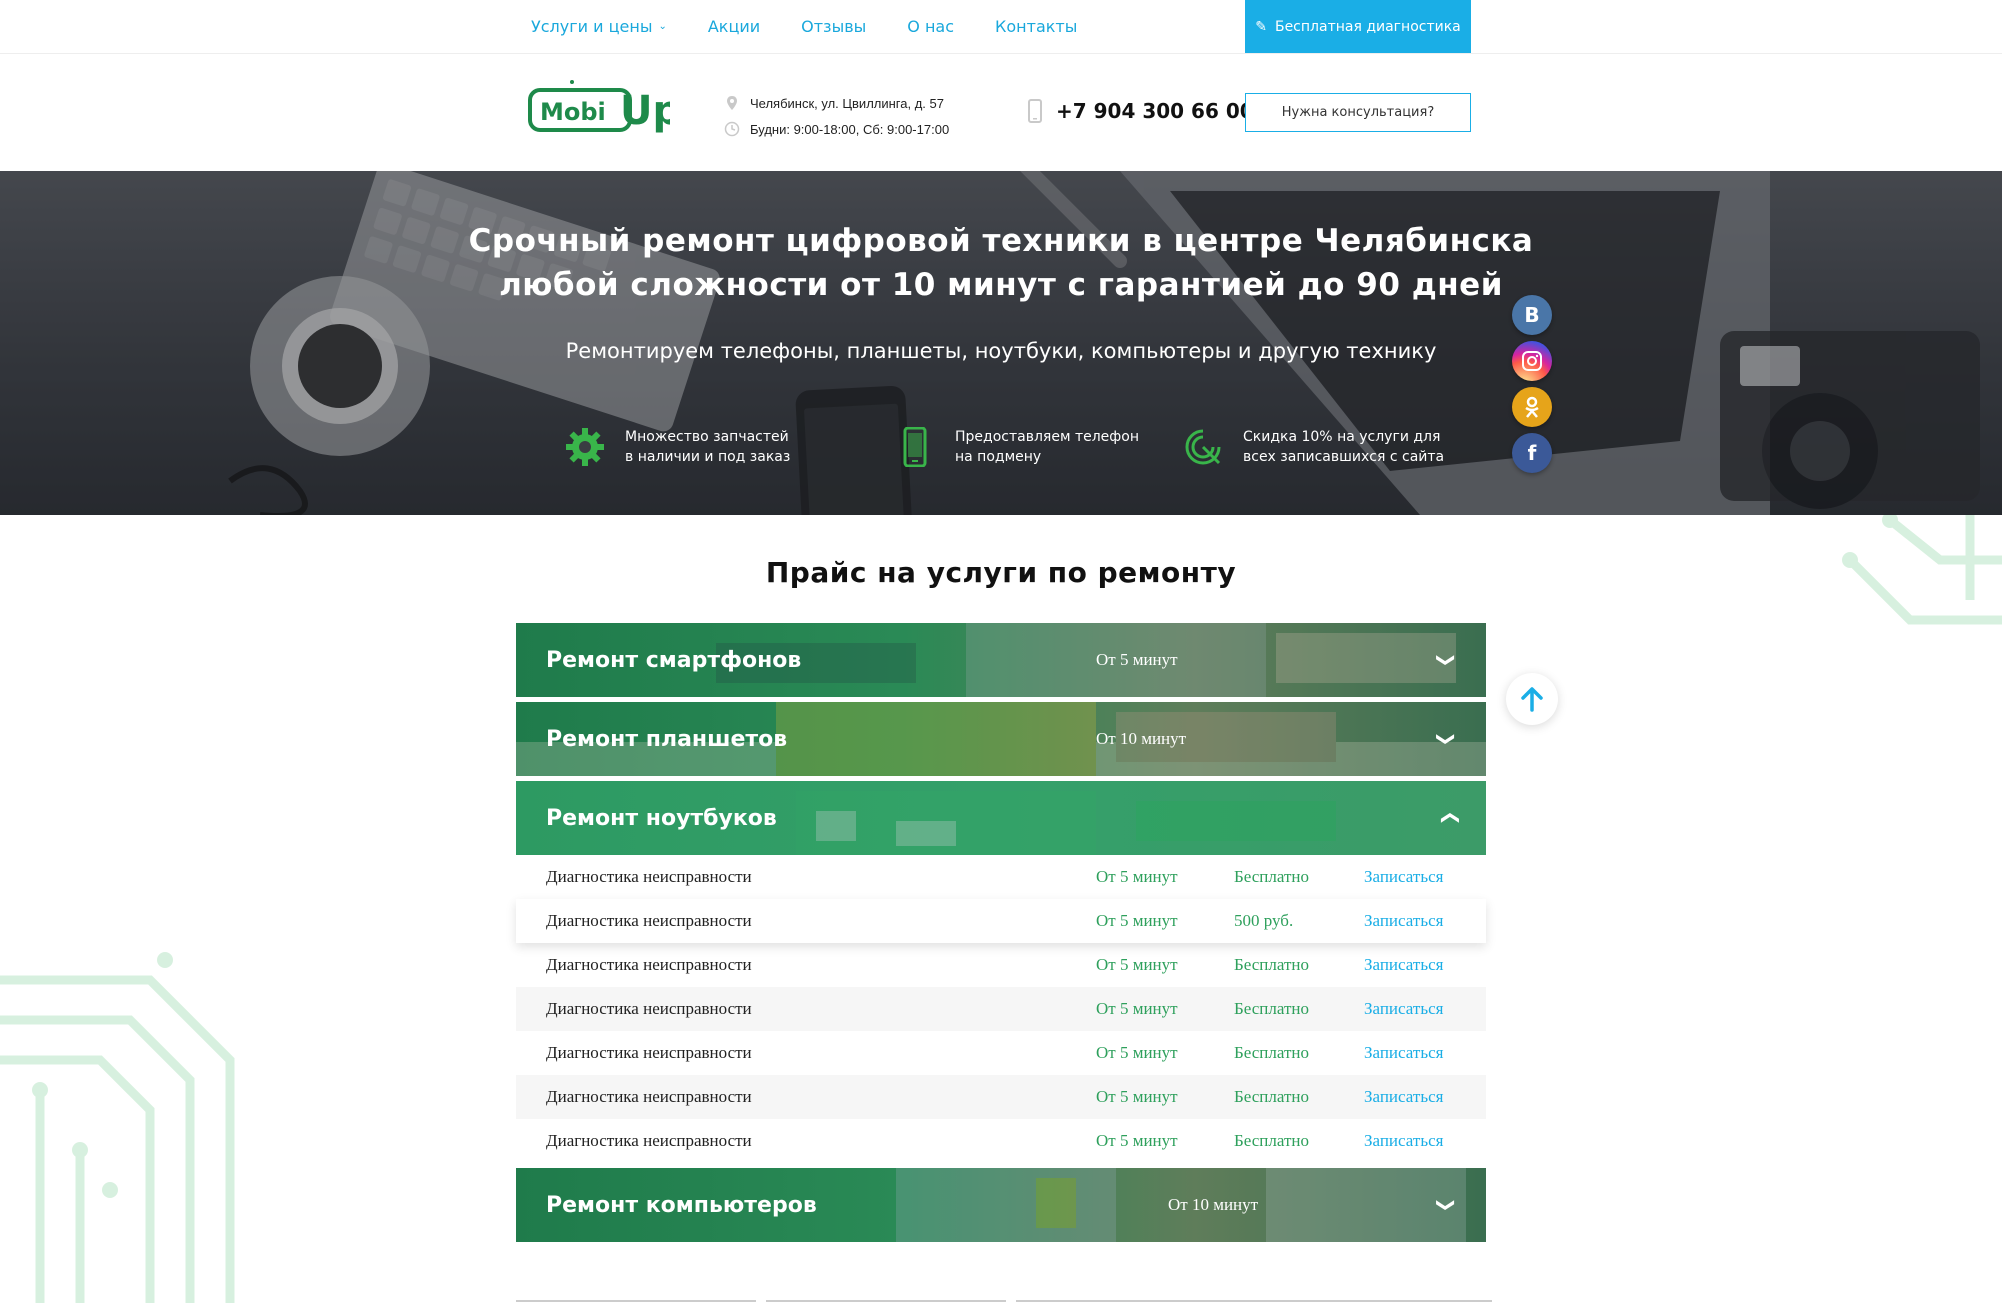 The width and height of the screenshot is (2002, 1303). Describe the element at coordinates (674, 660) in the screenshot. I see `category-title: Ремонт смартфонов` at that location.